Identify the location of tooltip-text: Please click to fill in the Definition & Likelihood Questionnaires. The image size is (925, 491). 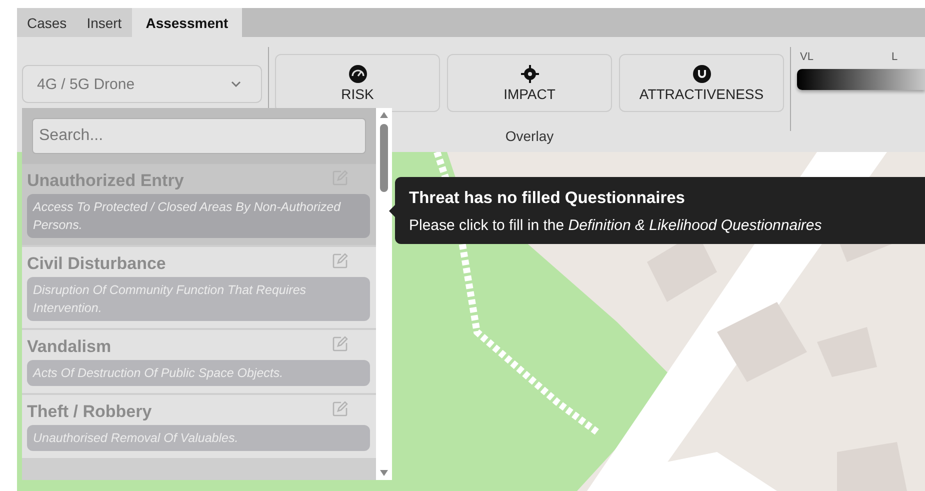
(616, 225).